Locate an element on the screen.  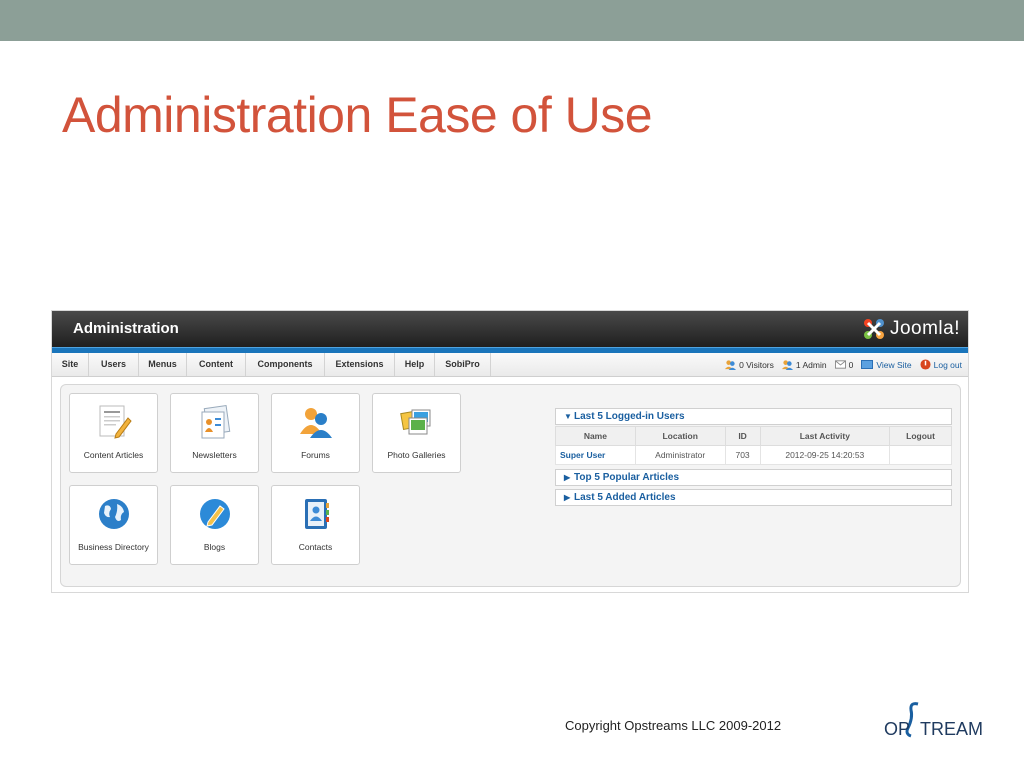
quick-icon-contacts: Contacts is located at coordinates (315, 525).